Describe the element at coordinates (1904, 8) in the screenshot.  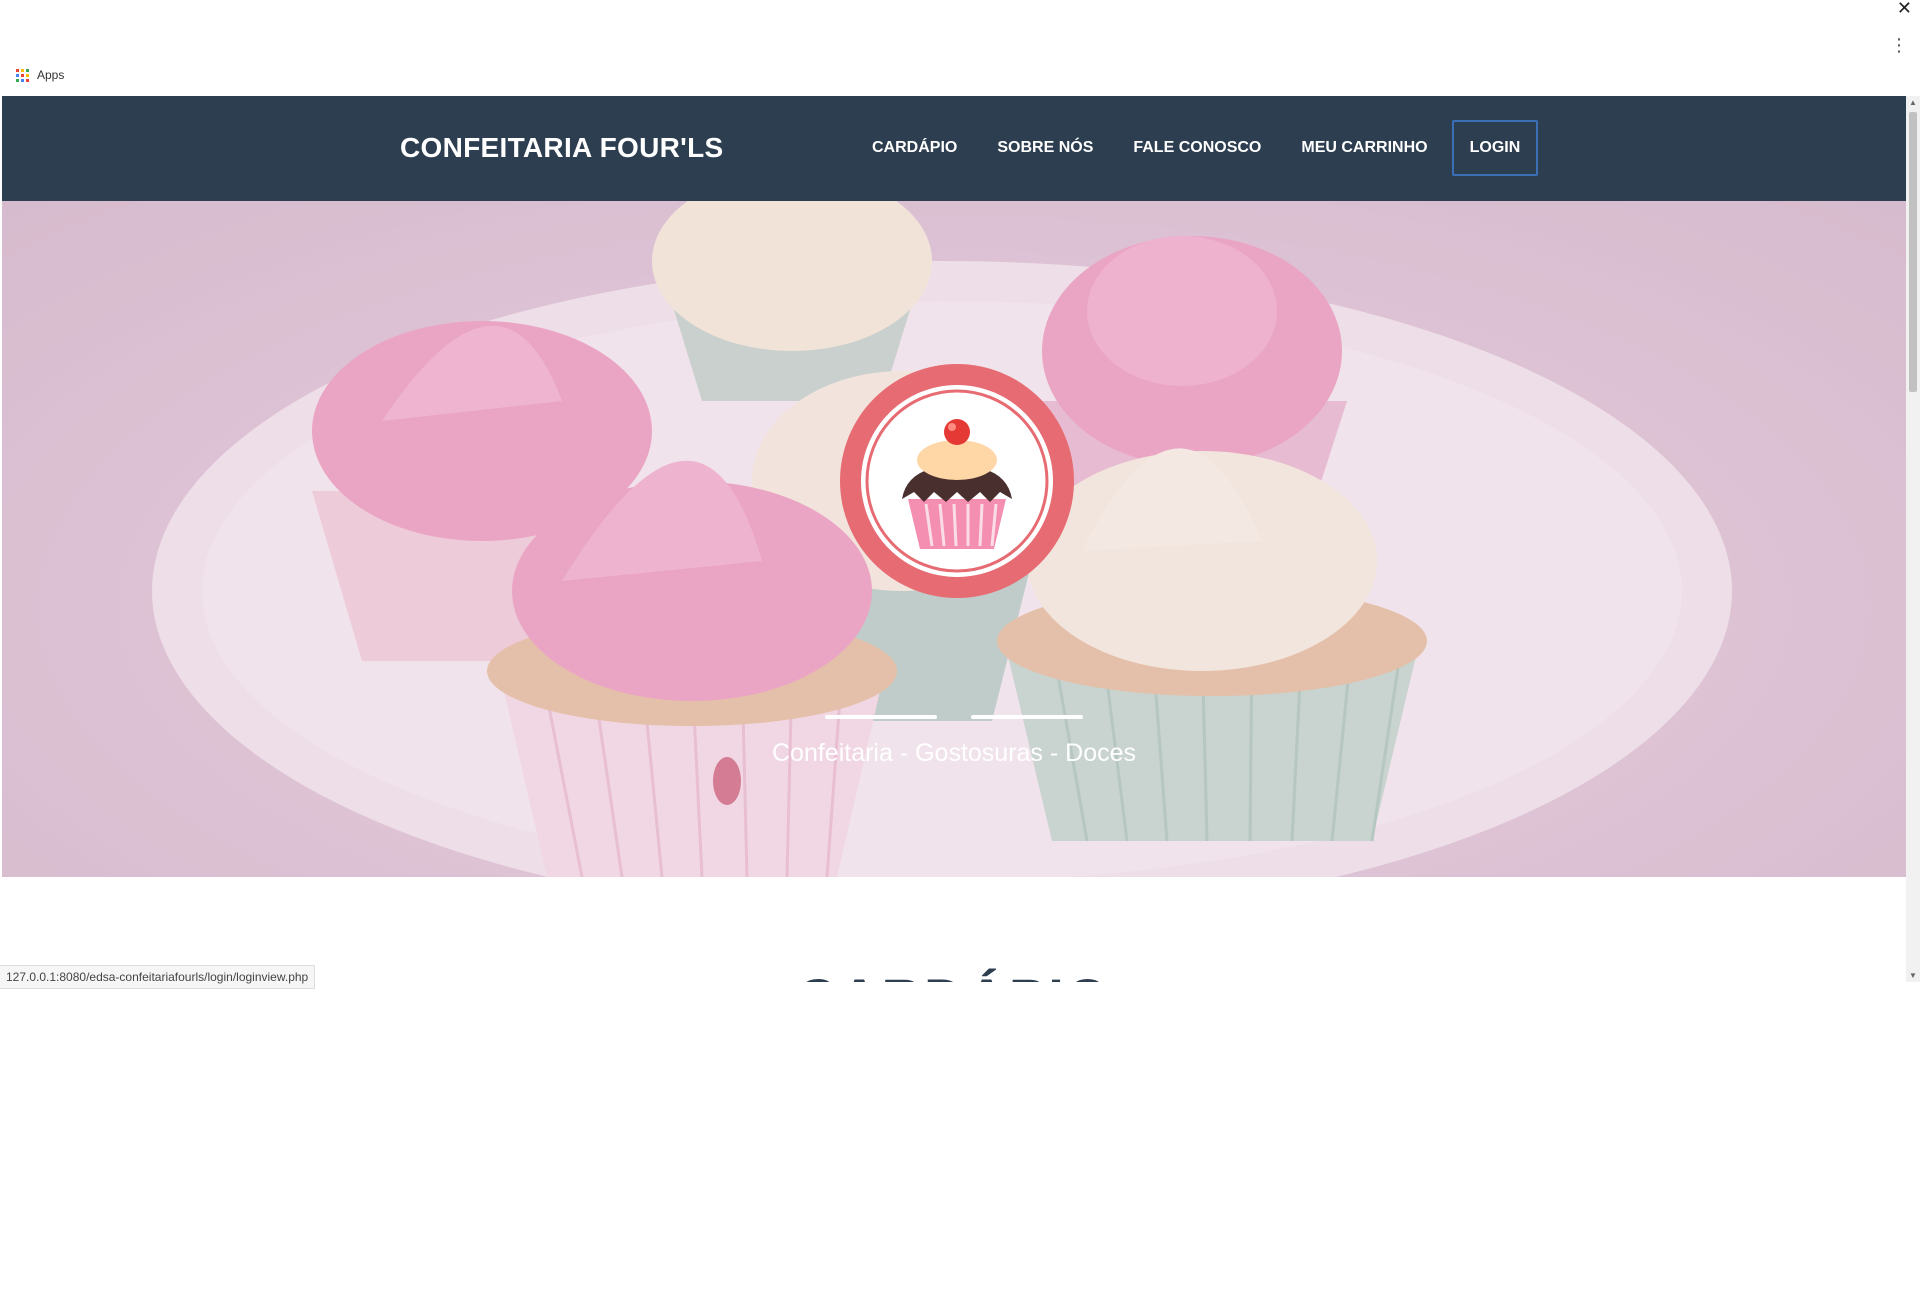
I see `close-icon: ✕` at that location.